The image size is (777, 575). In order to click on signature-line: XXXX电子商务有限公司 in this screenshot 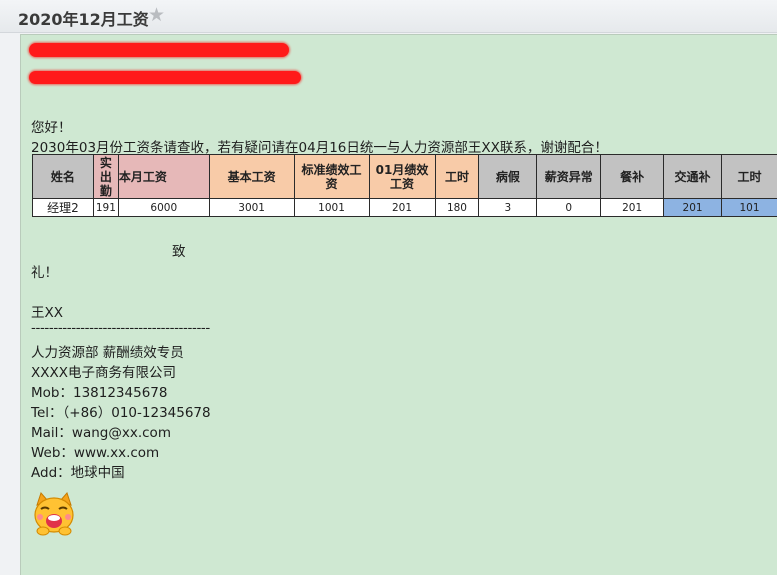, I will do `click(103, 371)`.